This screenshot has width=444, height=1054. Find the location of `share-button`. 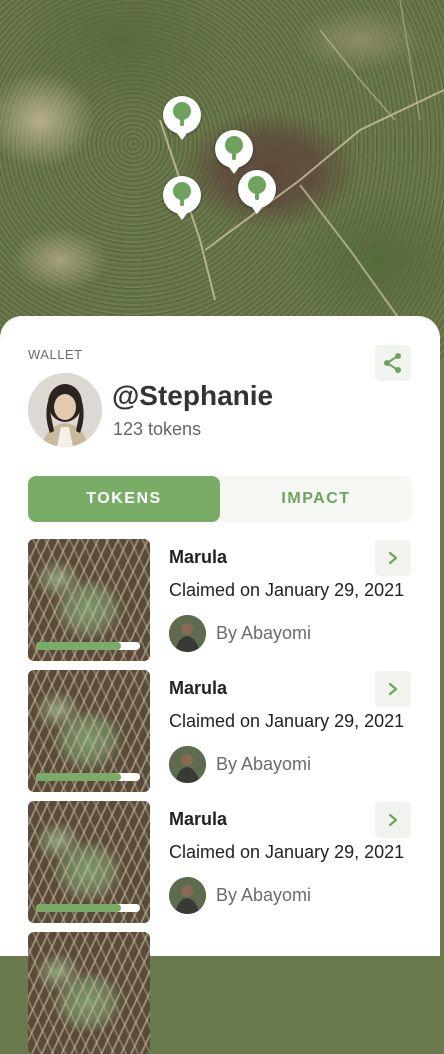

share-button is located at coordinates (393, 363).